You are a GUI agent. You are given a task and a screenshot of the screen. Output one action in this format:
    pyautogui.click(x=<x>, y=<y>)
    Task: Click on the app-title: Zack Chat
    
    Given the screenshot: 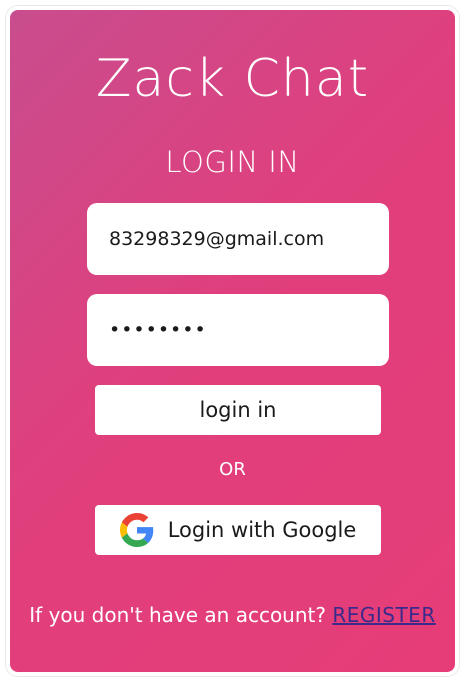 What is the action you would take?
    pyautogui.click(x=232, y=79)
    